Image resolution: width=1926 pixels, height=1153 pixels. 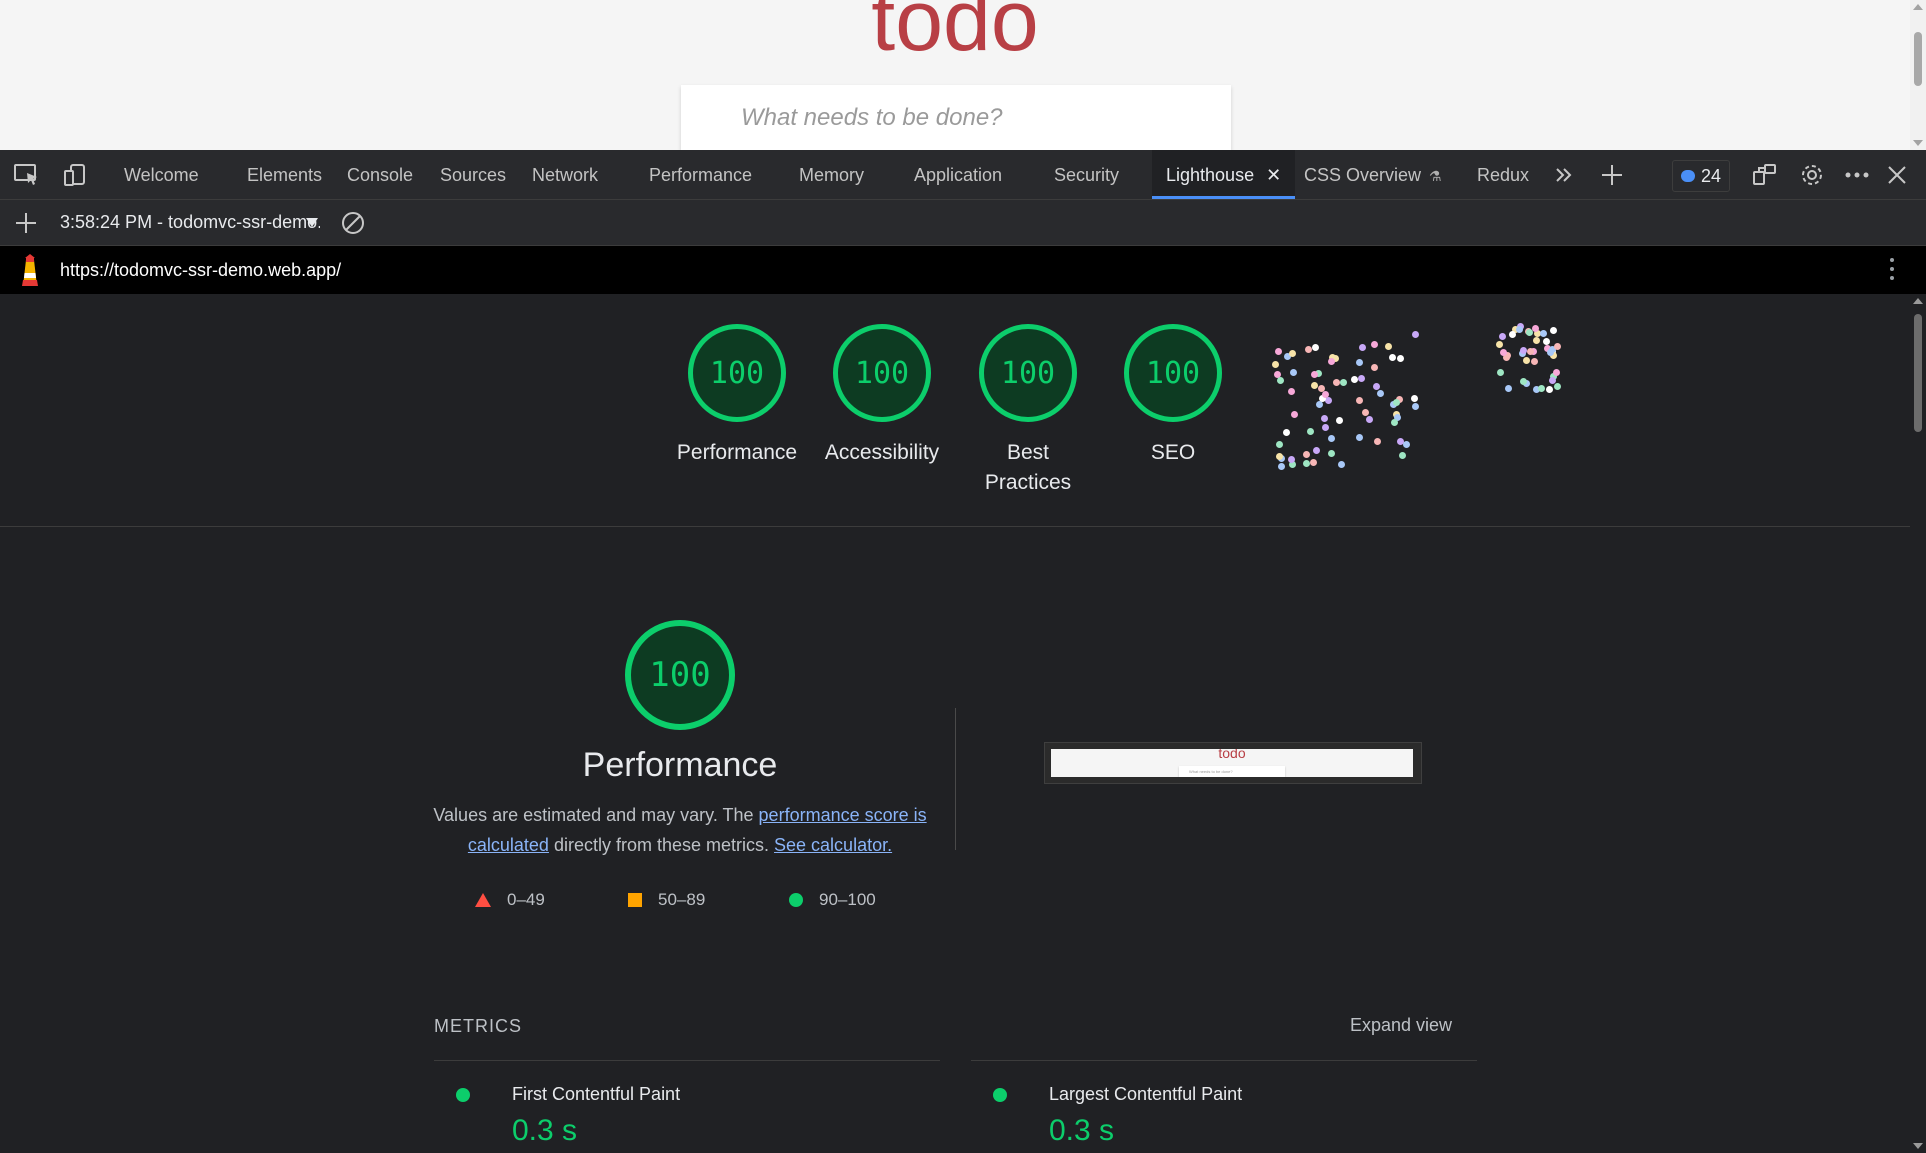 What do you see at coordinates (30, 273) in the screenshot?
I see `lighthouse-logo-icon` at bounding box center [30, 273].